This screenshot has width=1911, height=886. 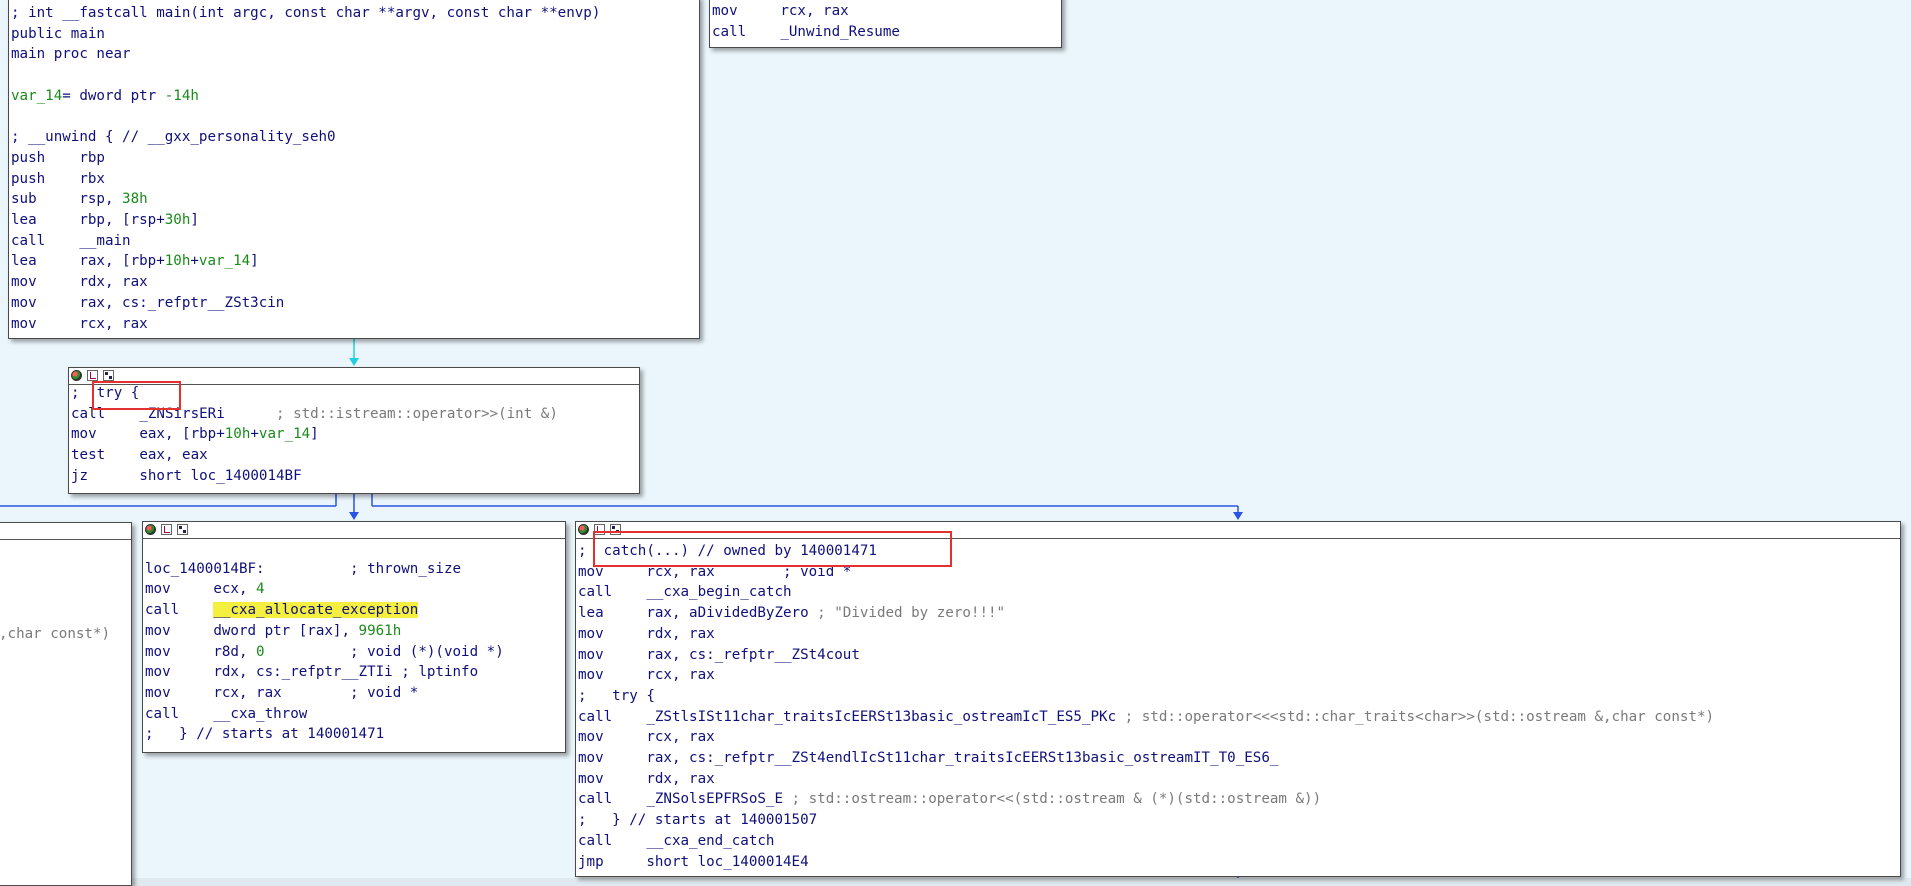 I want to click on code-line: public main, so click(x=58, y=34).